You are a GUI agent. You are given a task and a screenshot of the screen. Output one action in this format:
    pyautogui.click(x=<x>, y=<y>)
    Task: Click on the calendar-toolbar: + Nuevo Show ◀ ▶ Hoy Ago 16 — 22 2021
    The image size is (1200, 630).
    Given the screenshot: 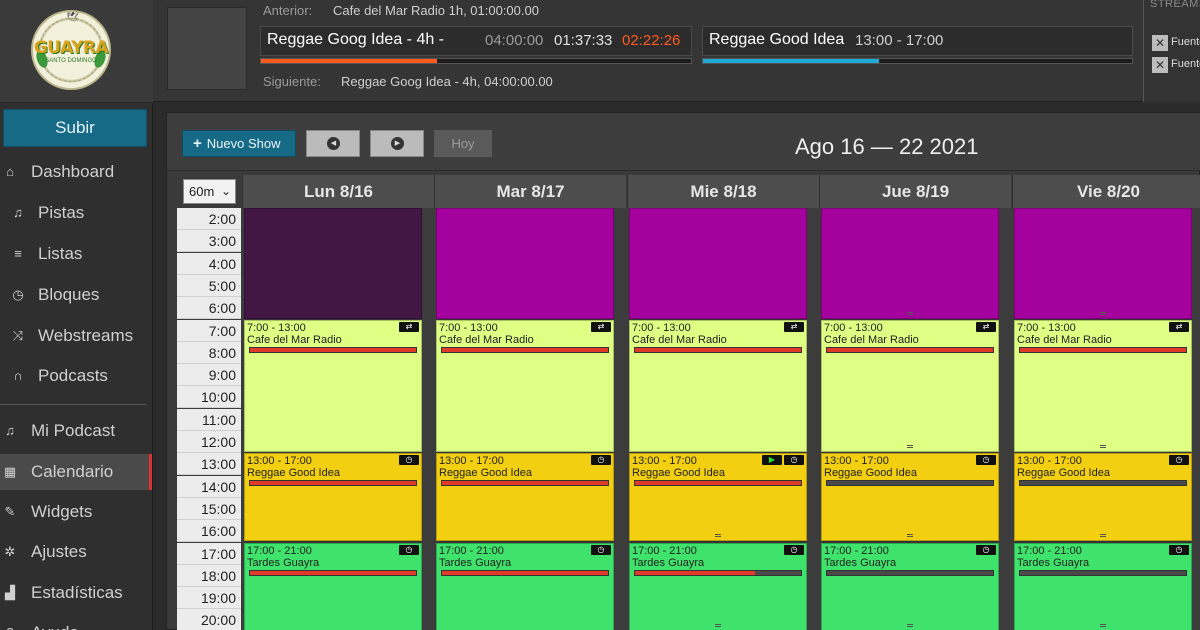 What is the action you would take?
    pyautogui.click(x=683, y=142)
    